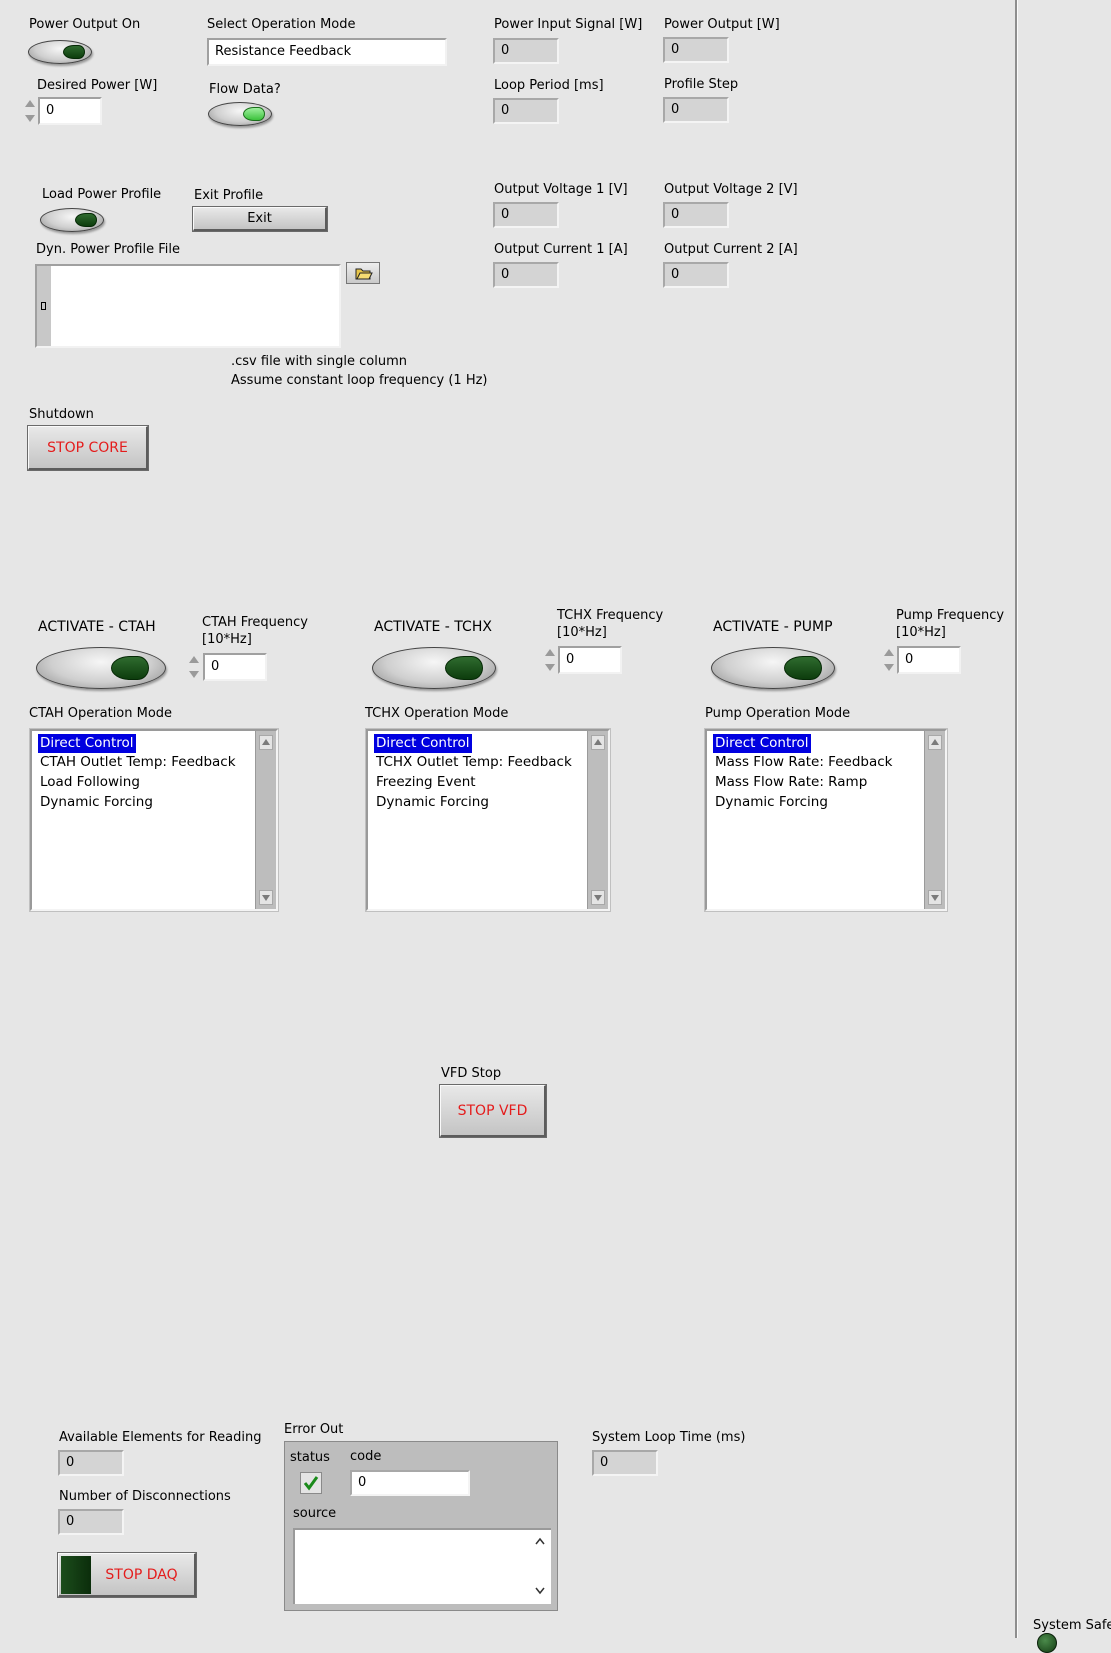 The image size is (1111, 1653). Describe the element at coordinates (145, 1496) in the screenshot. I see `disconnections-label: Number of Disconnections` at that location.